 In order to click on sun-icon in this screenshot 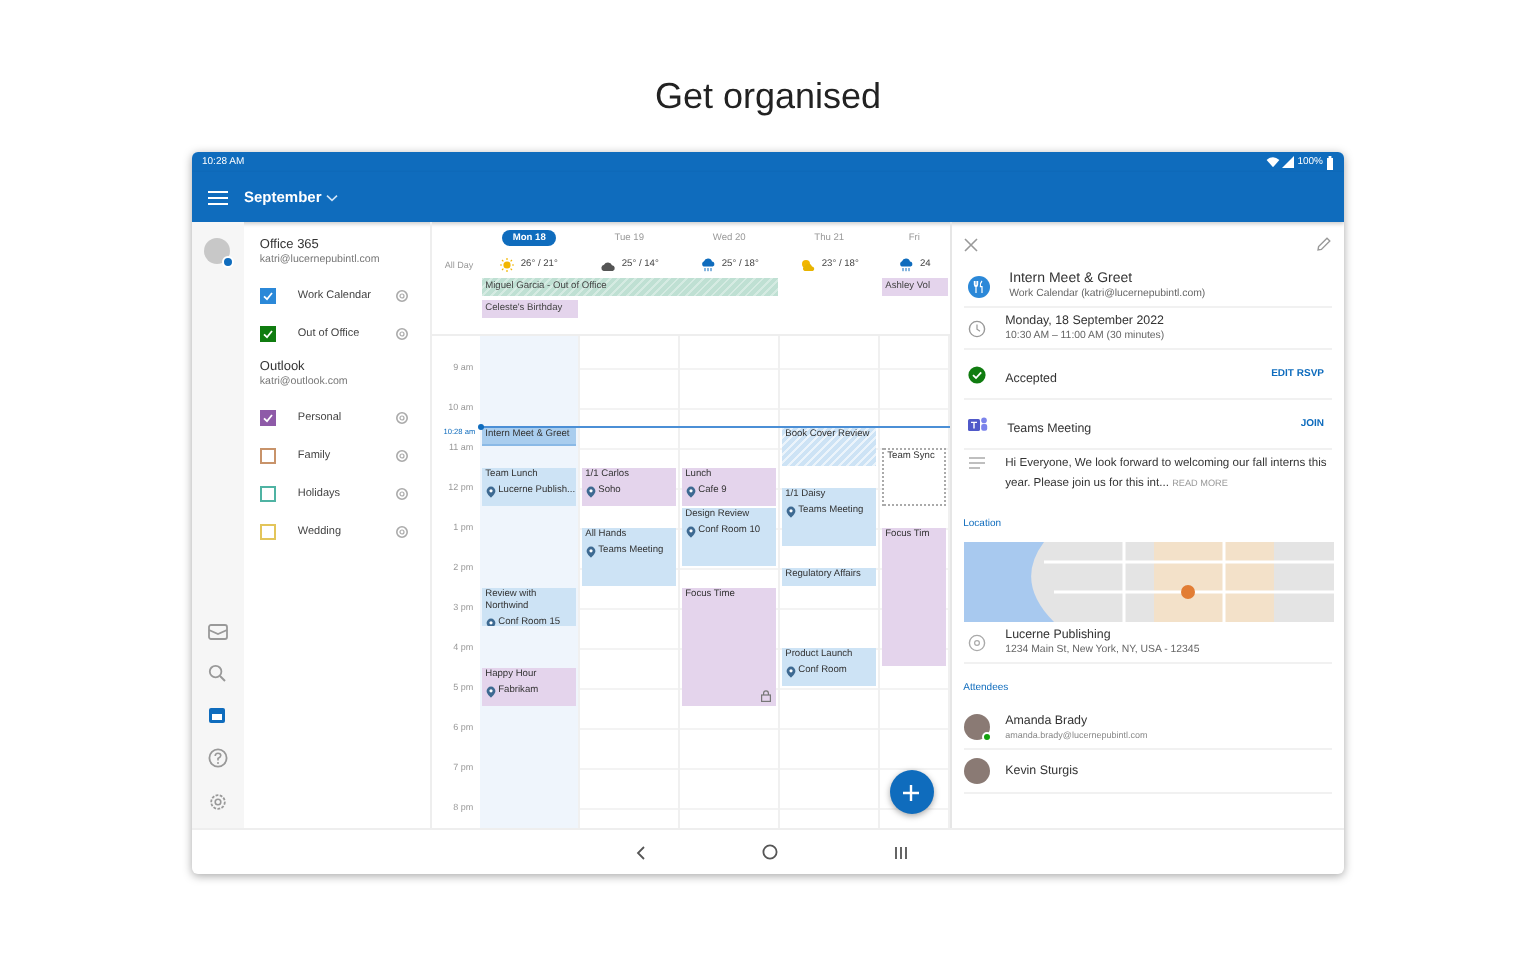, I will do `click(507, 265)`.